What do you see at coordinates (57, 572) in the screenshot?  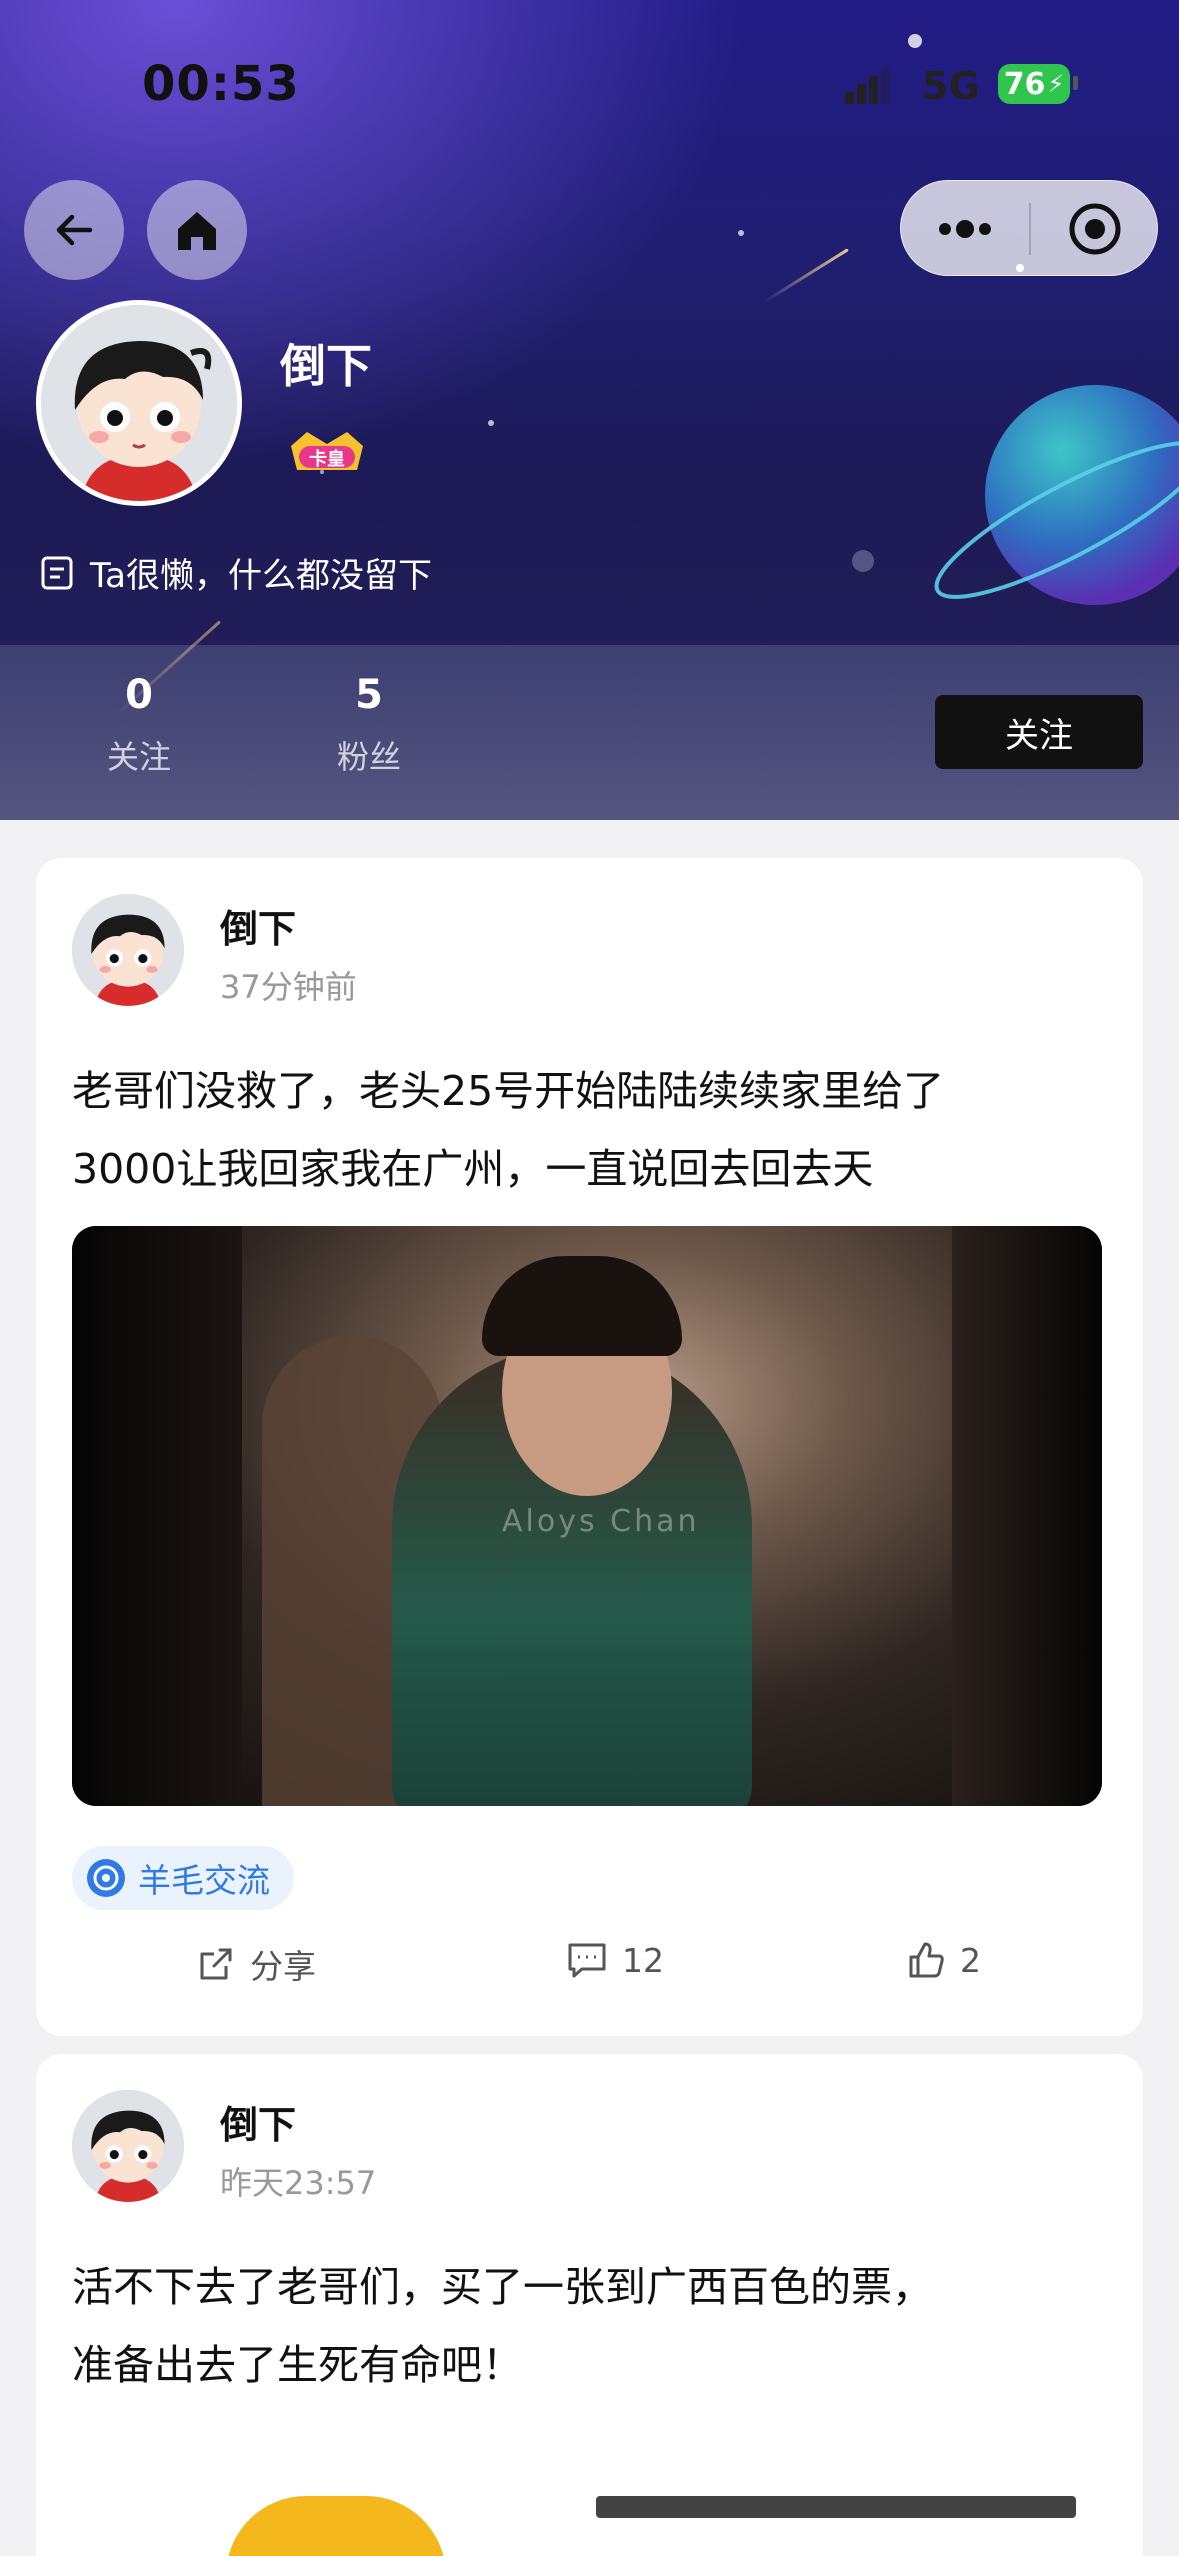 I see `note-icon` at bounding box center [57, 572].